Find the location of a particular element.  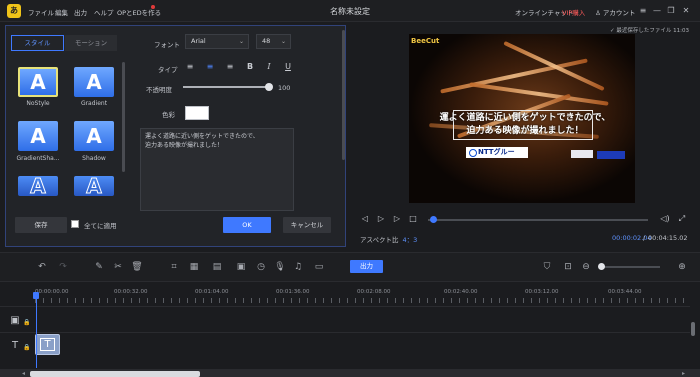

menu-op-ed: OPとEDを作る is located at coordinates (139, 12).